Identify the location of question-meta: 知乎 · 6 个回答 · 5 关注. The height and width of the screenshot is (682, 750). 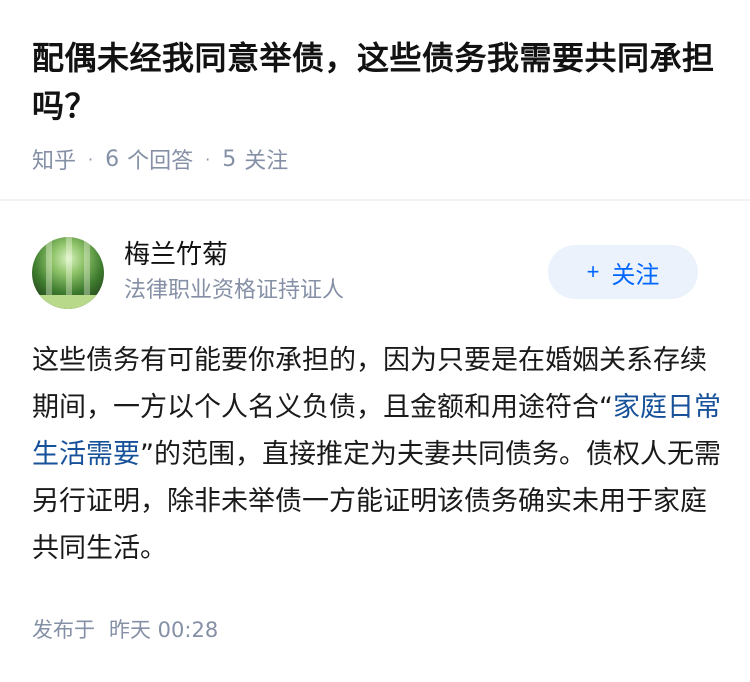
(160, 159).